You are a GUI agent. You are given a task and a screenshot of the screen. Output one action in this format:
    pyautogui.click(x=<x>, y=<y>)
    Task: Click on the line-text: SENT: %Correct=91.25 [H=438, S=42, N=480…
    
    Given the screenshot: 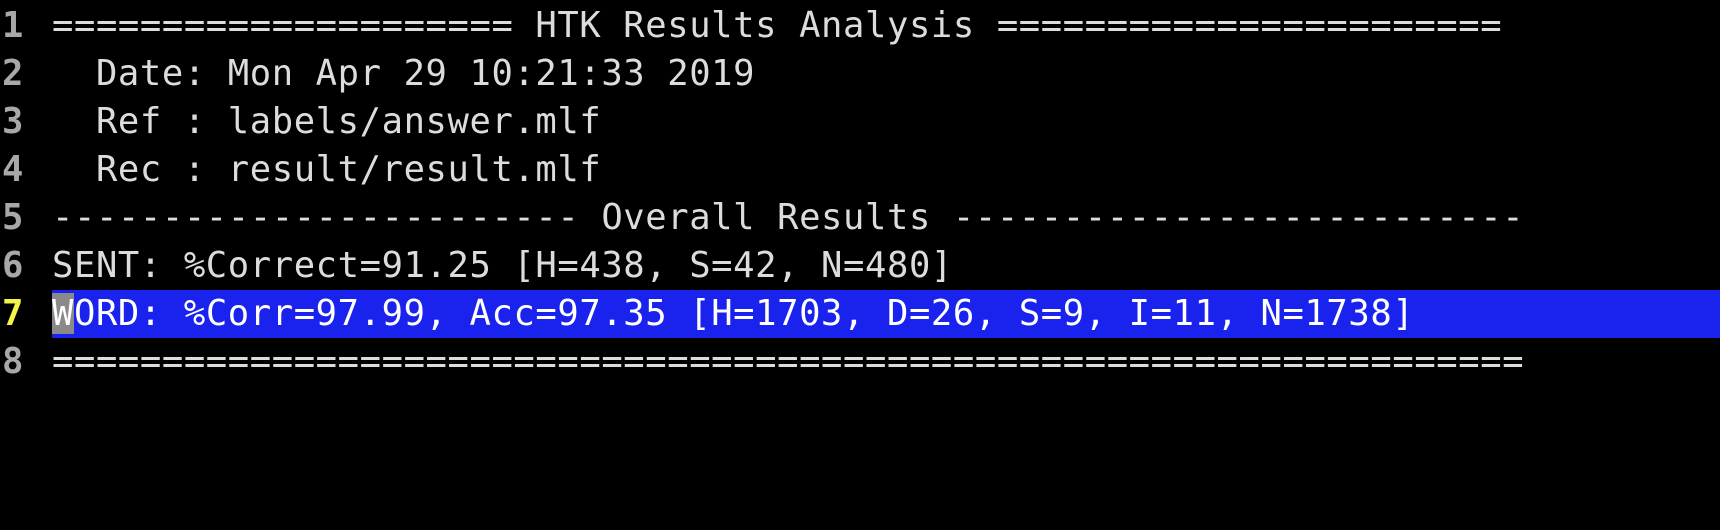 What is the action you would take?
    pyautogui.click(x=502, y=266)
    